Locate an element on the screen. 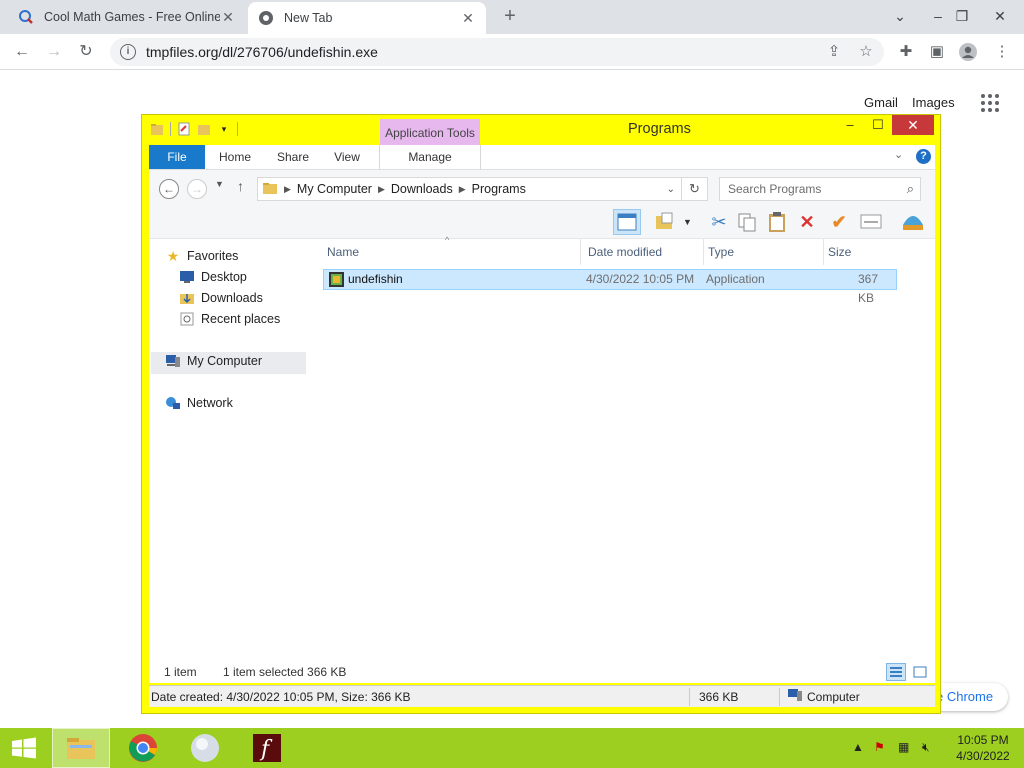  profile-avatar-icon is located at coordinates (968, 52).